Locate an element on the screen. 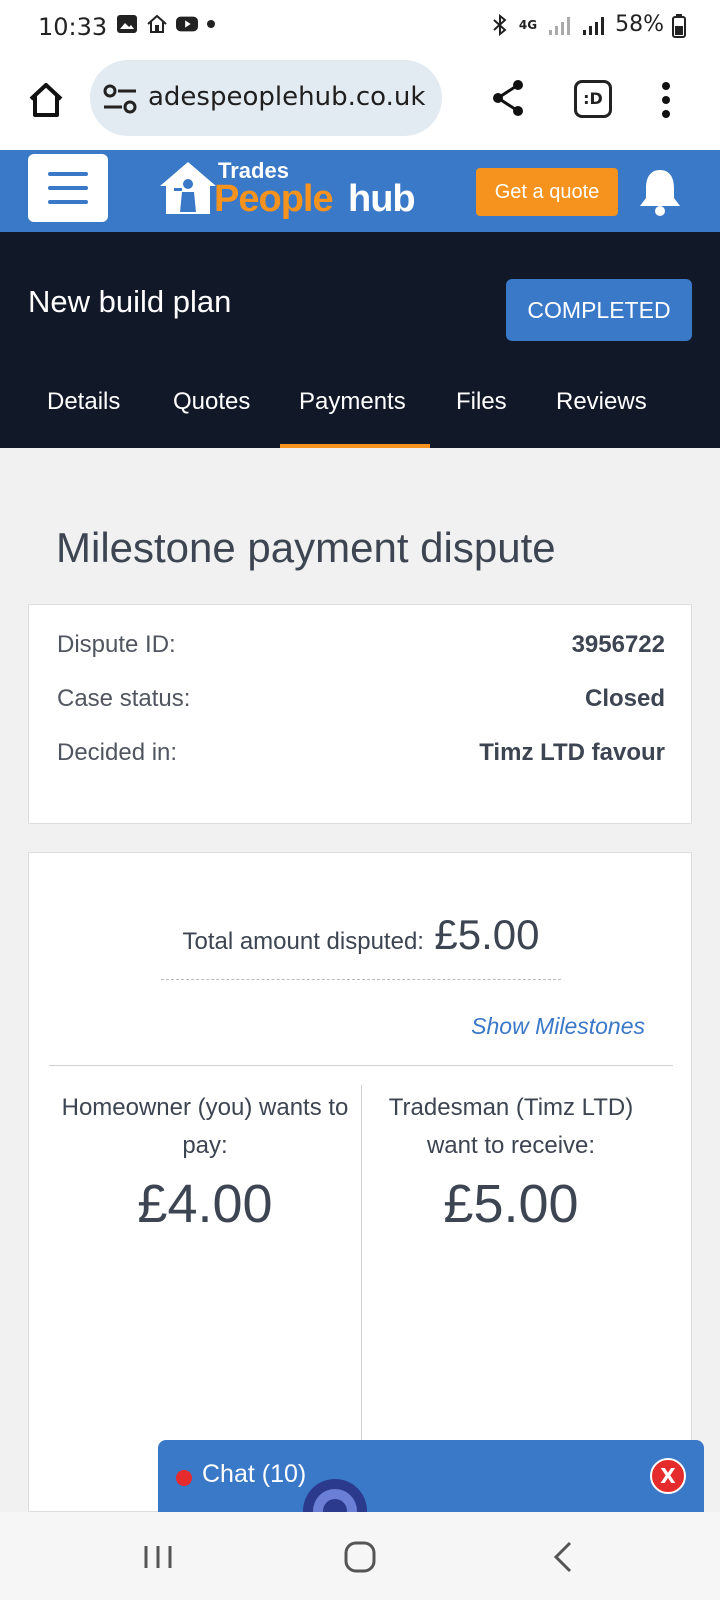  dot-icon is located at coordinates (211, 24).